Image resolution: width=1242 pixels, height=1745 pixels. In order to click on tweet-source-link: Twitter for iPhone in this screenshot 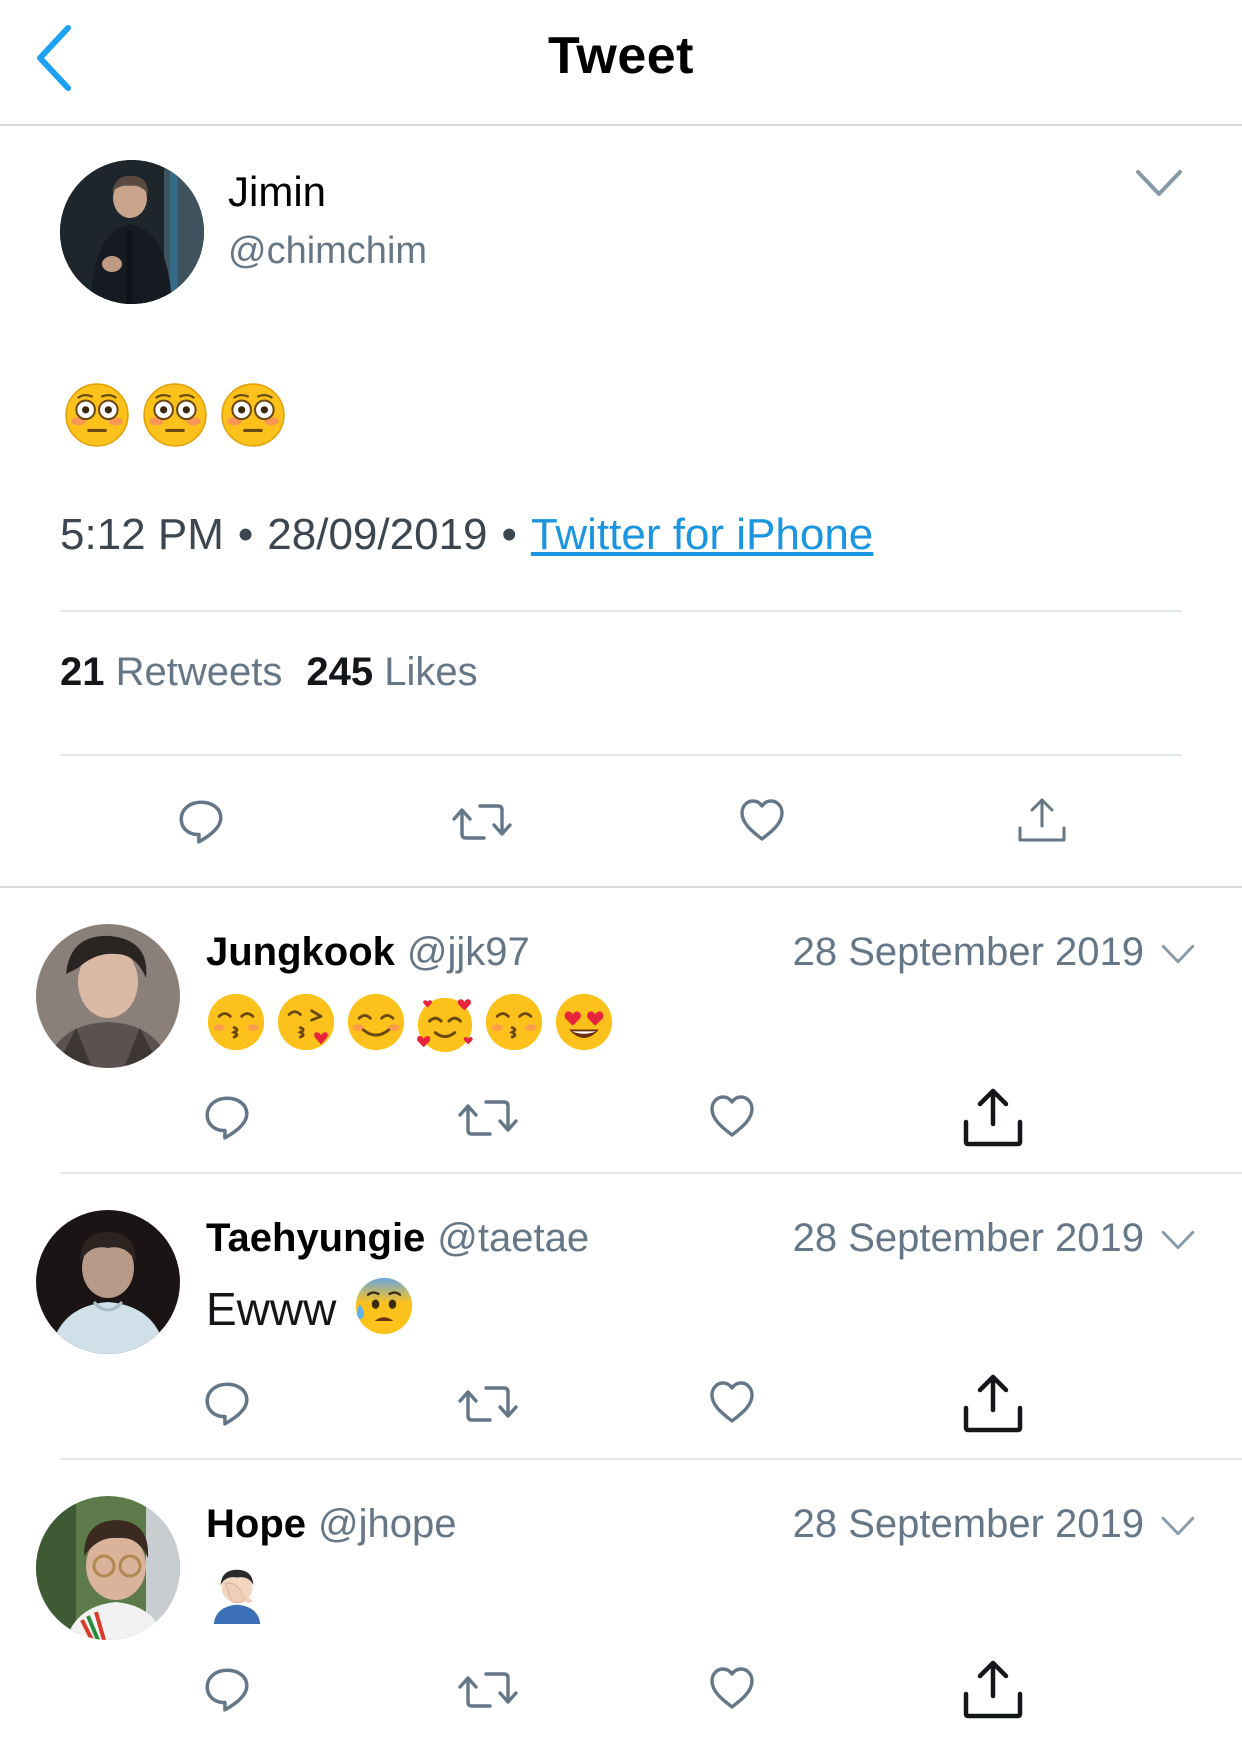, I will do `click(702, 534)`.